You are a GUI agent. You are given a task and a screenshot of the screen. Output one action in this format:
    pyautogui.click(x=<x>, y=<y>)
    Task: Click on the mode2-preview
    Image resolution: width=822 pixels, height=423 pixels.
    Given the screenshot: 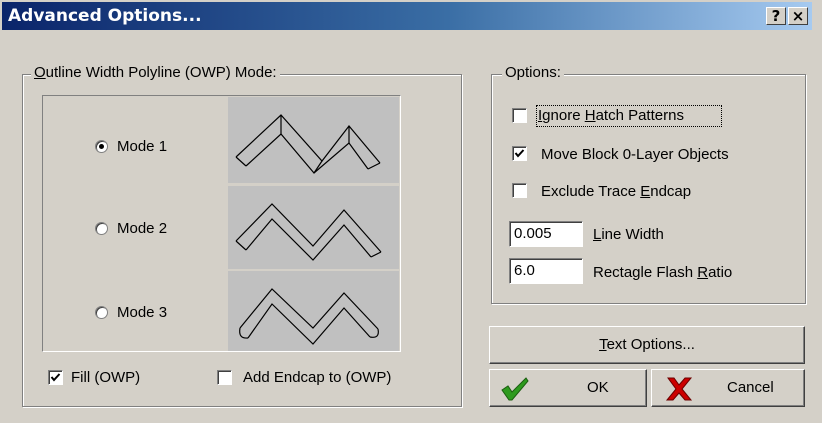 What is the action you would take?
    pyautogui.click(x=313, y=227)
    